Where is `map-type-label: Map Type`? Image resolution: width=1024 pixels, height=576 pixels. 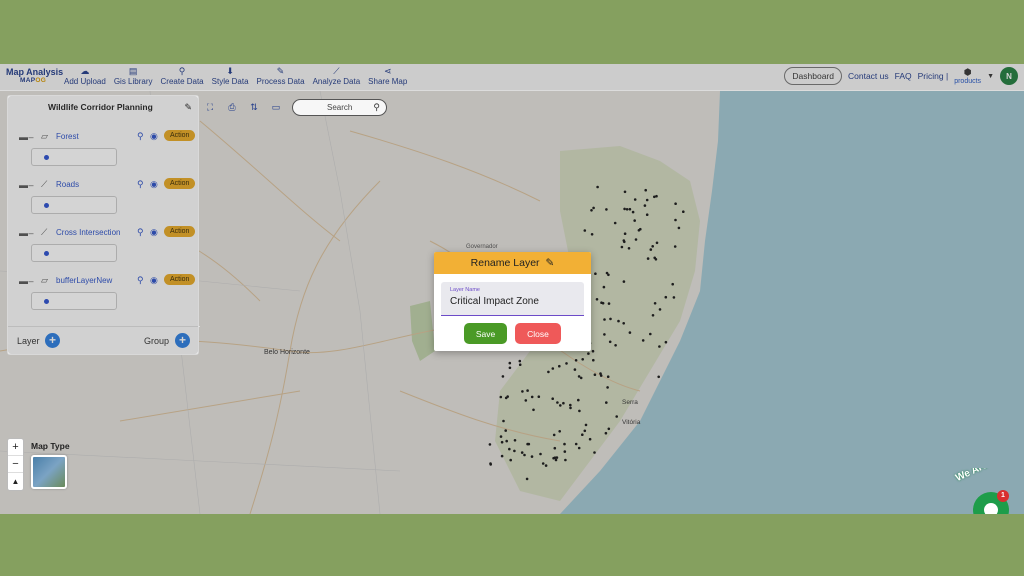
map-type-label: Map Type is located at coordinates (50, 446).